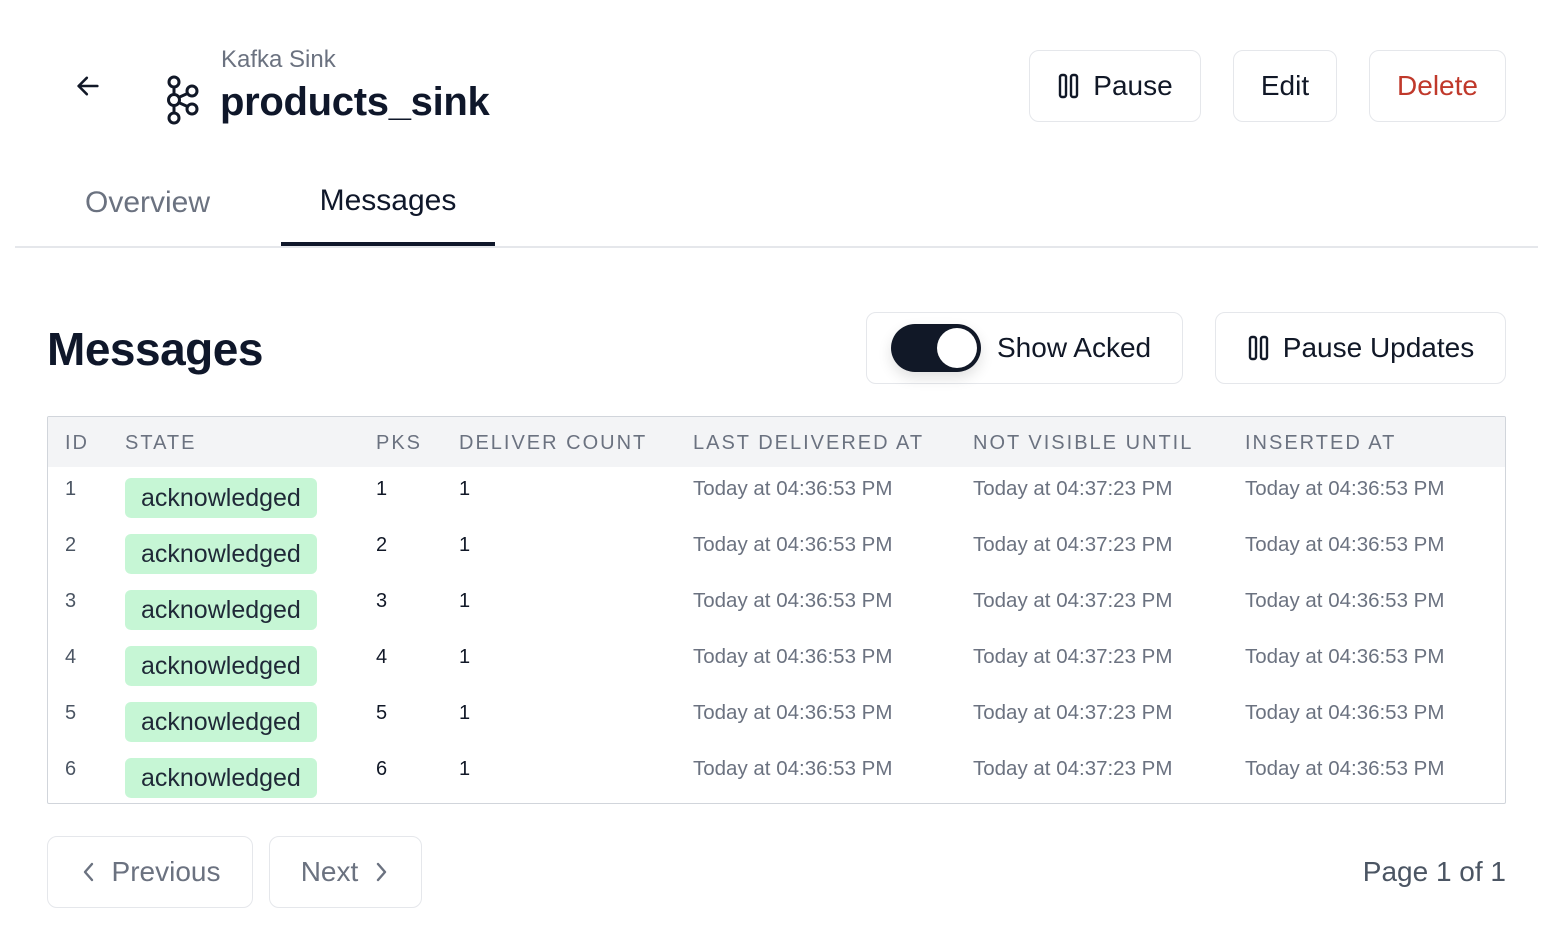 This screenshot has height=942, width=1558. I want to click on cell-pks: 5, so click(382, 712).